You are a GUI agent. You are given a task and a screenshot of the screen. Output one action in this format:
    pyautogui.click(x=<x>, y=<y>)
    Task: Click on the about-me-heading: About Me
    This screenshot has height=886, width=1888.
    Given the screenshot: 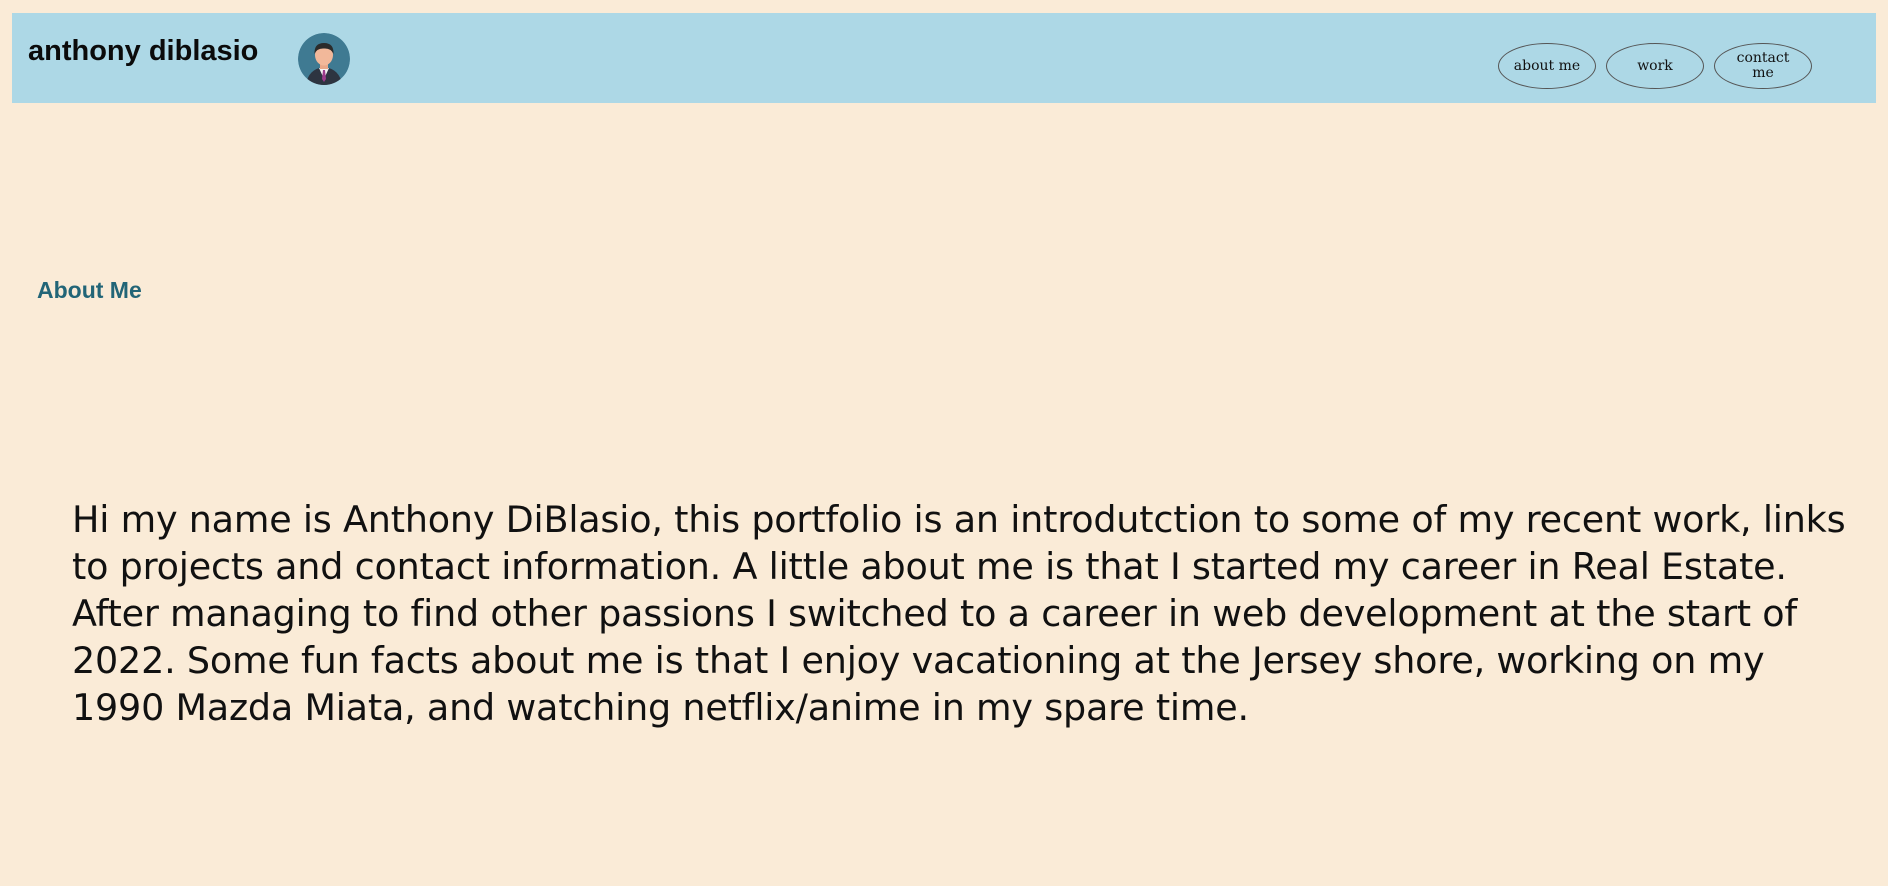 What is the action you would take?
    pyautogui.click(x=89, y=290)
    